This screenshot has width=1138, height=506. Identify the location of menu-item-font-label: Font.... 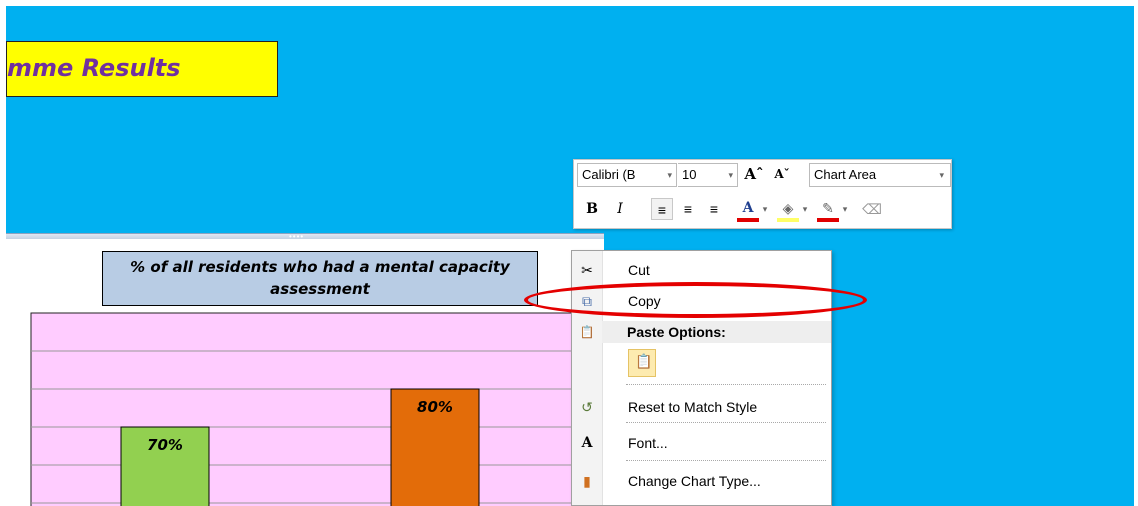
(648, 443).